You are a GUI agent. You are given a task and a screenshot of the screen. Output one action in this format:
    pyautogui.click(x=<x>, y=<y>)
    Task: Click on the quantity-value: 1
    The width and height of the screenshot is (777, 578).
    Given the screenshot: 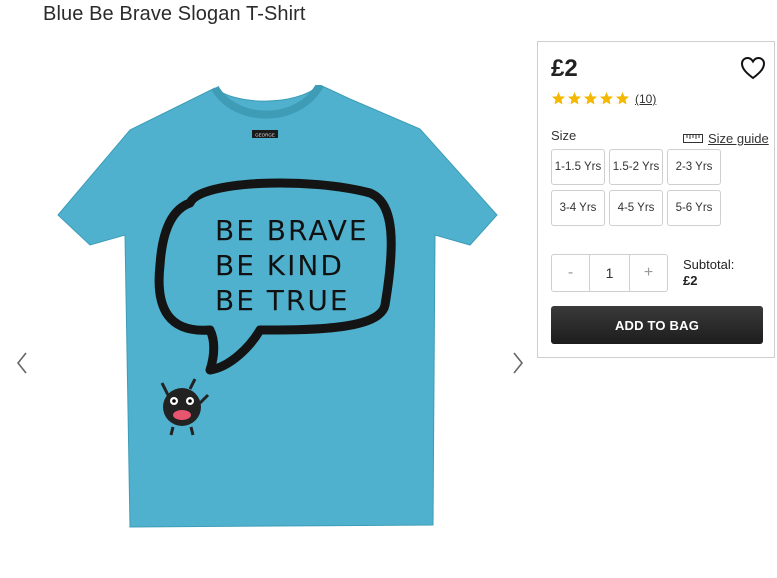 What is the action you would take?
    pyautogui.click(x=609, y=273)
    